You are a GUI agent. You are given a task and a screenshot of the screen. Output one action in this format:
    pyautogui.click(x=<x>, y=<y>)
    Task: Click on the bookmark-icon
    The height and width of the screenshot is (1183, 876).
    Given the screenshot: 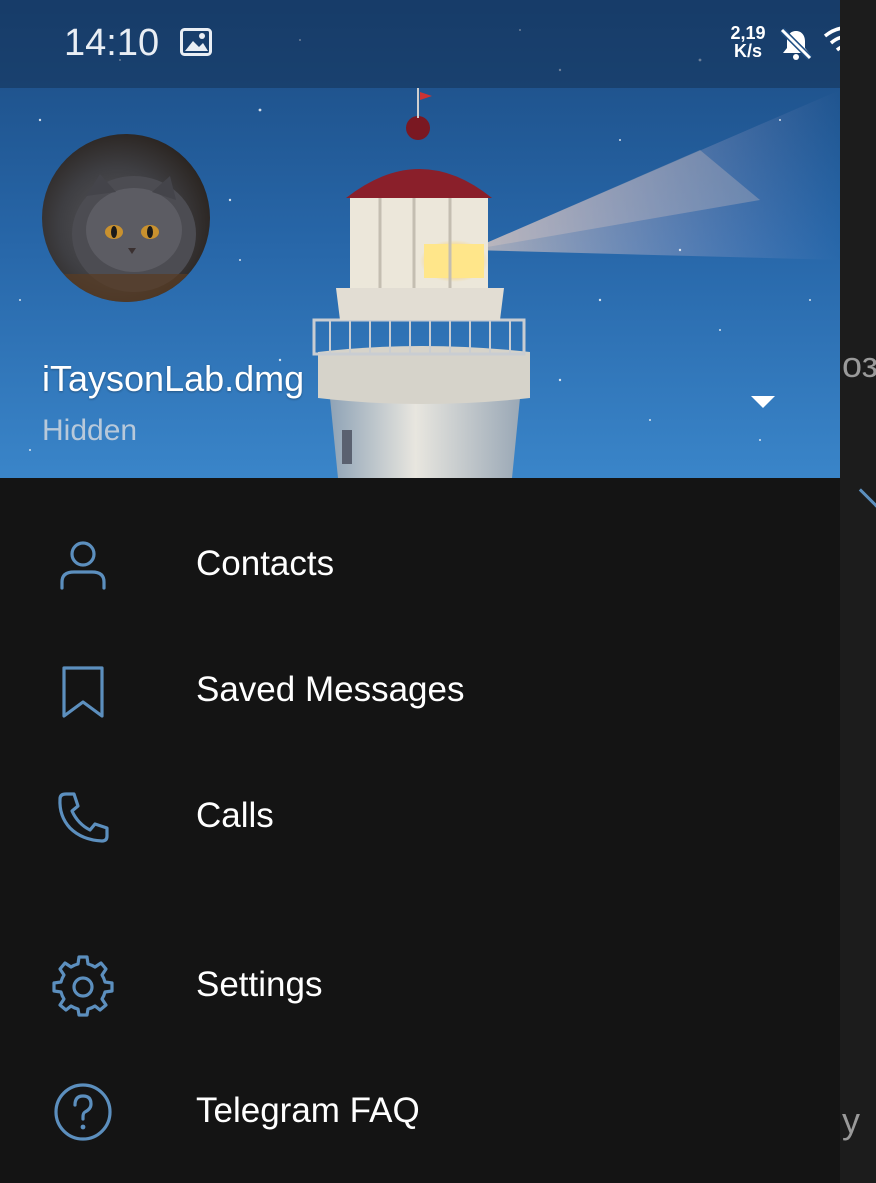 What is the action you would take?
    pyautogui.click(x=83, y=692)
    